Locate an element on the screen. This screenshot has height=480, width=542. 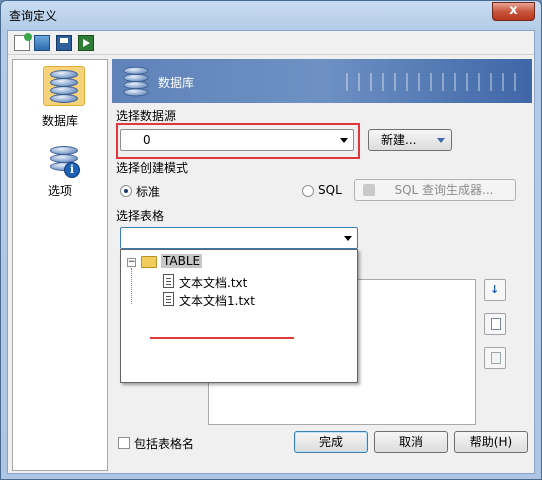
banner: 数据库 is located at coordinates (322, 81).